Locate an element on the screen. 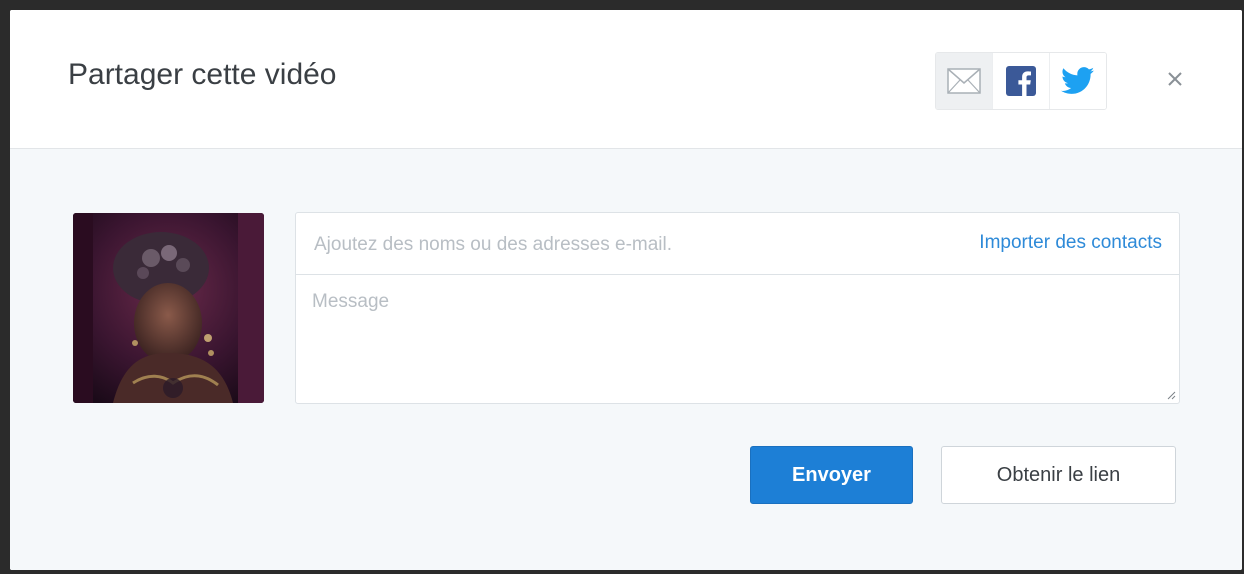  facebook-icon is located at coordinates (1021, 81).